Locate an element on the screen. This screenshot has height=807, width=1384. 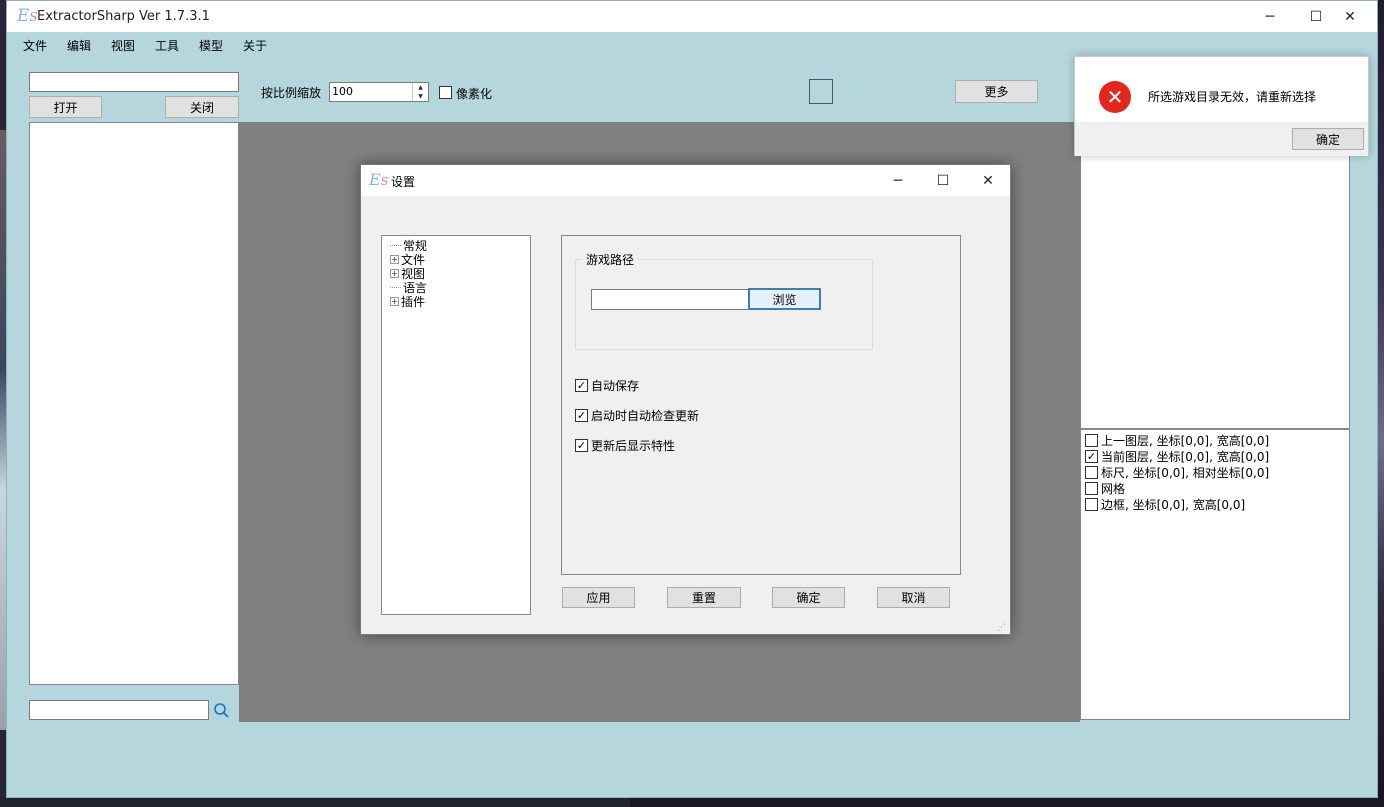
settings-title: 设置 is located at coordinates (403, 182).